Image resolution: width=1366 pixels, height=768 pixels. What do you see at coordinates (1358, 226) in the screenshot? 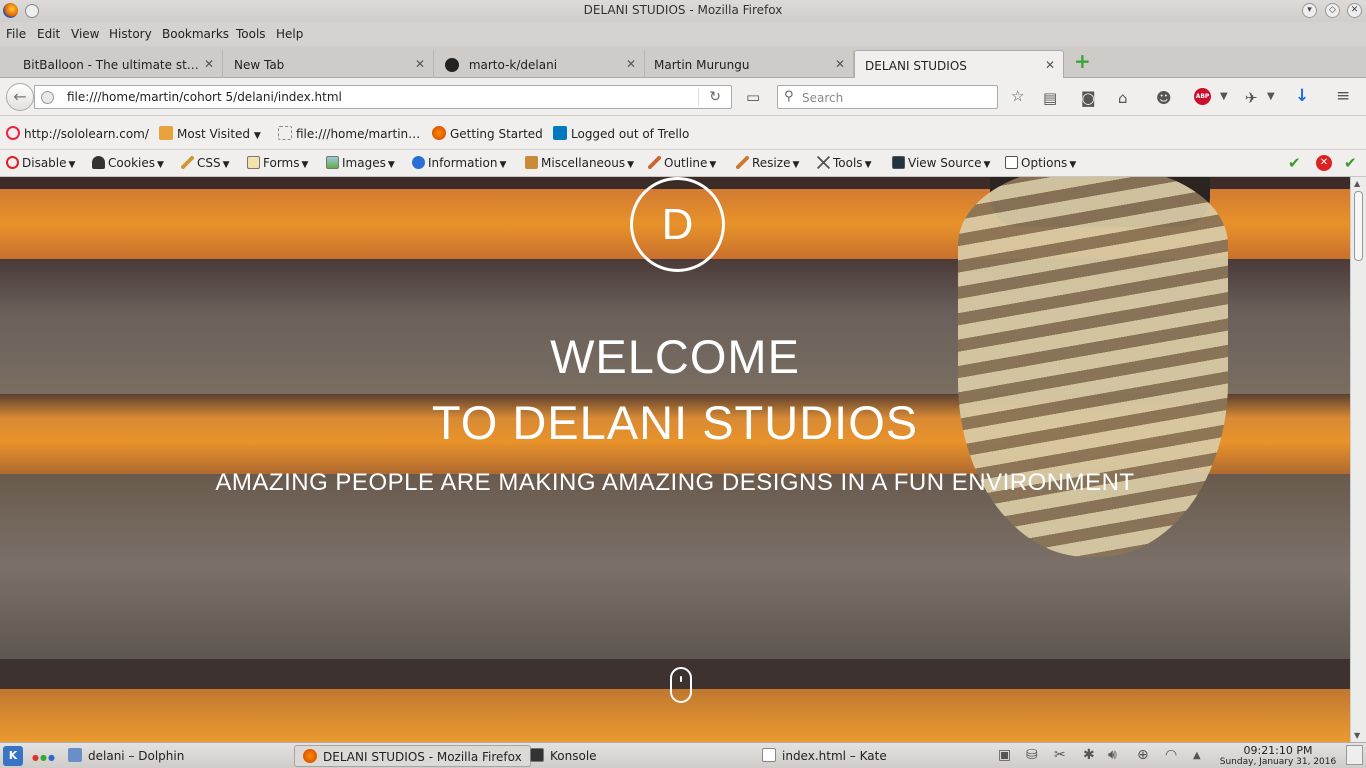
I see `scrollbar-thumb` at bounding box center [1358, 226].